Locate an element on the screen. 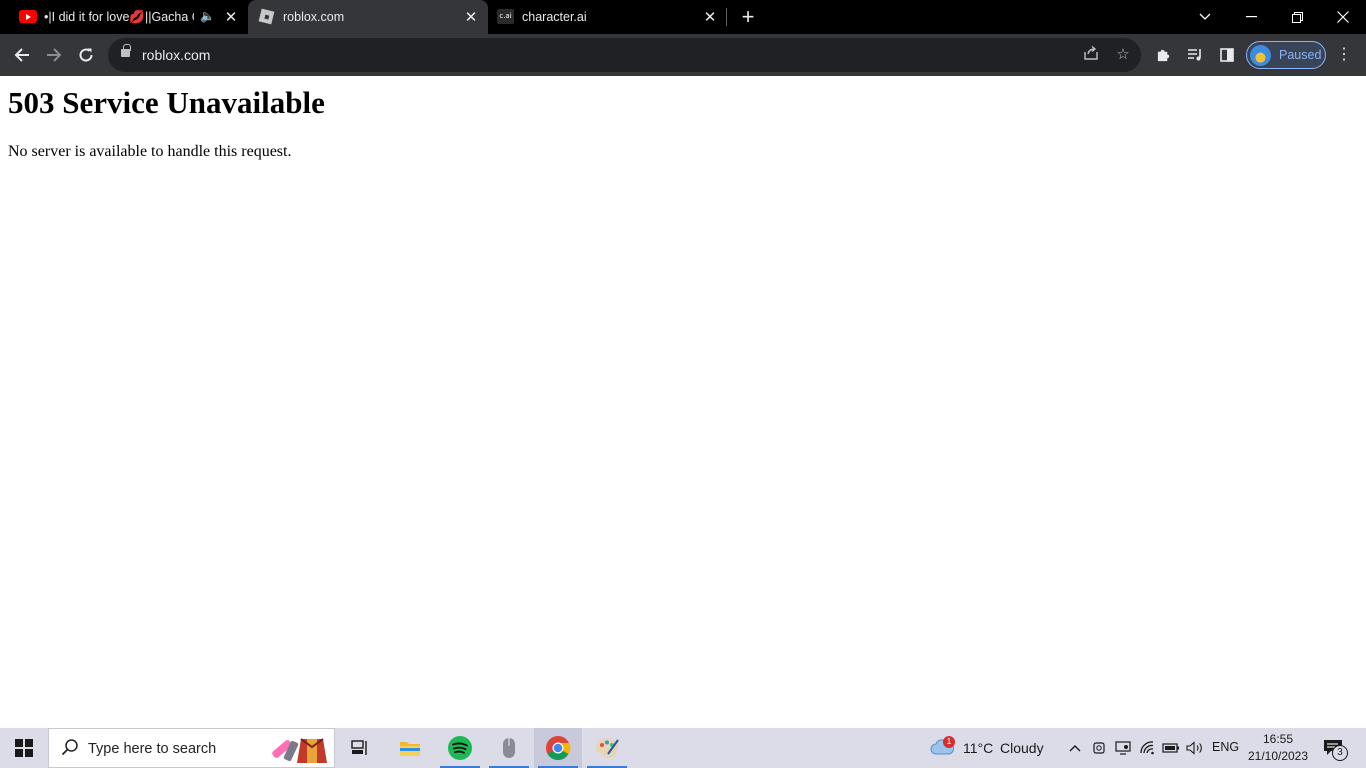 The height and width of the screenshot is (768, 1366). bookmark-star-icon: ☆ is located at coordinates (1123, 55).